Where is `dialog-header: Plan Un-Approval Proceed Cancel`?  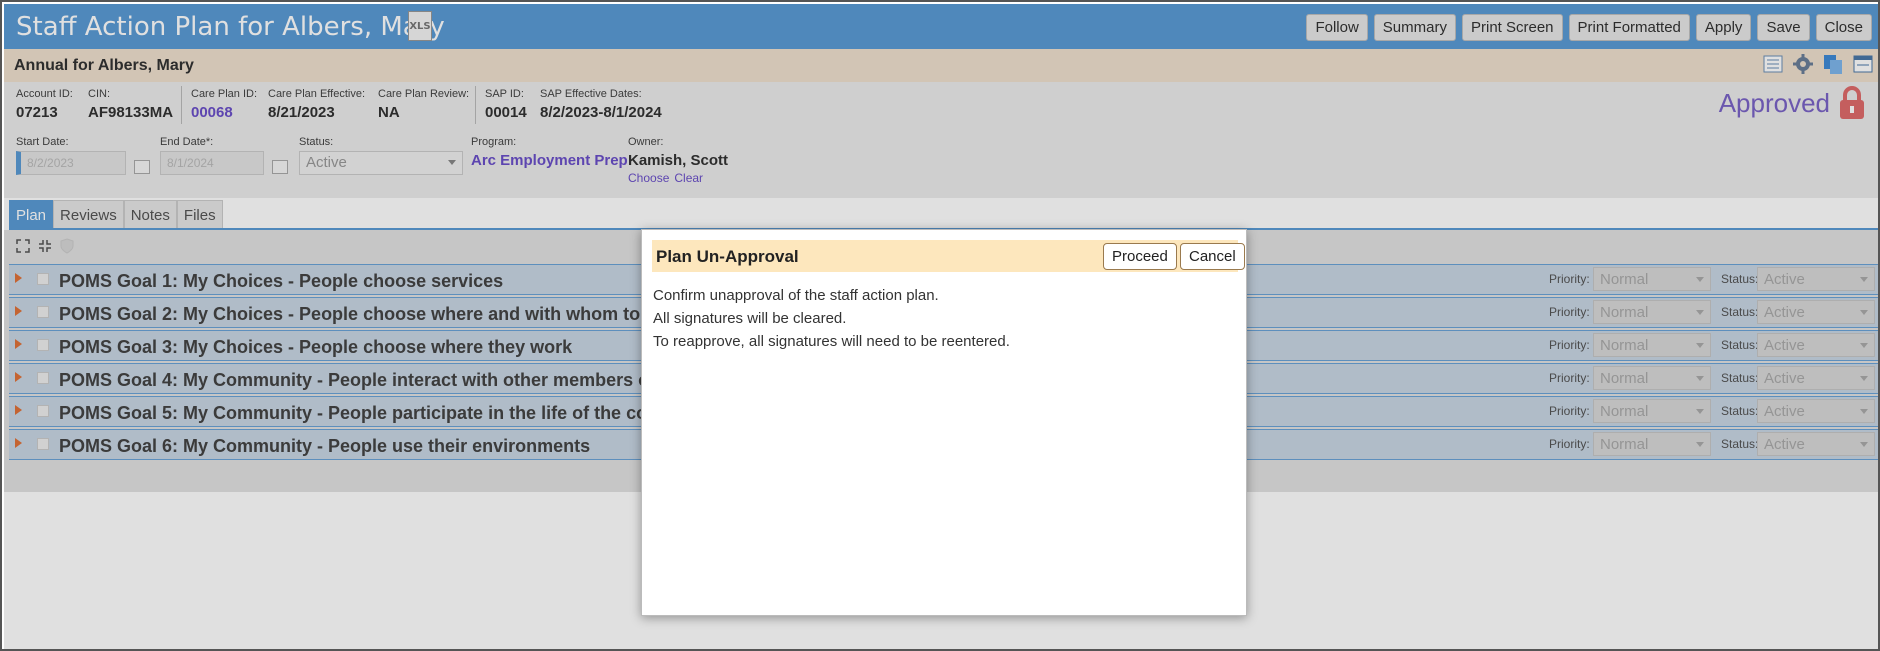 dialog-header: Plan Un-Approval Proceed Cancel is located at coordinates (948, 256).